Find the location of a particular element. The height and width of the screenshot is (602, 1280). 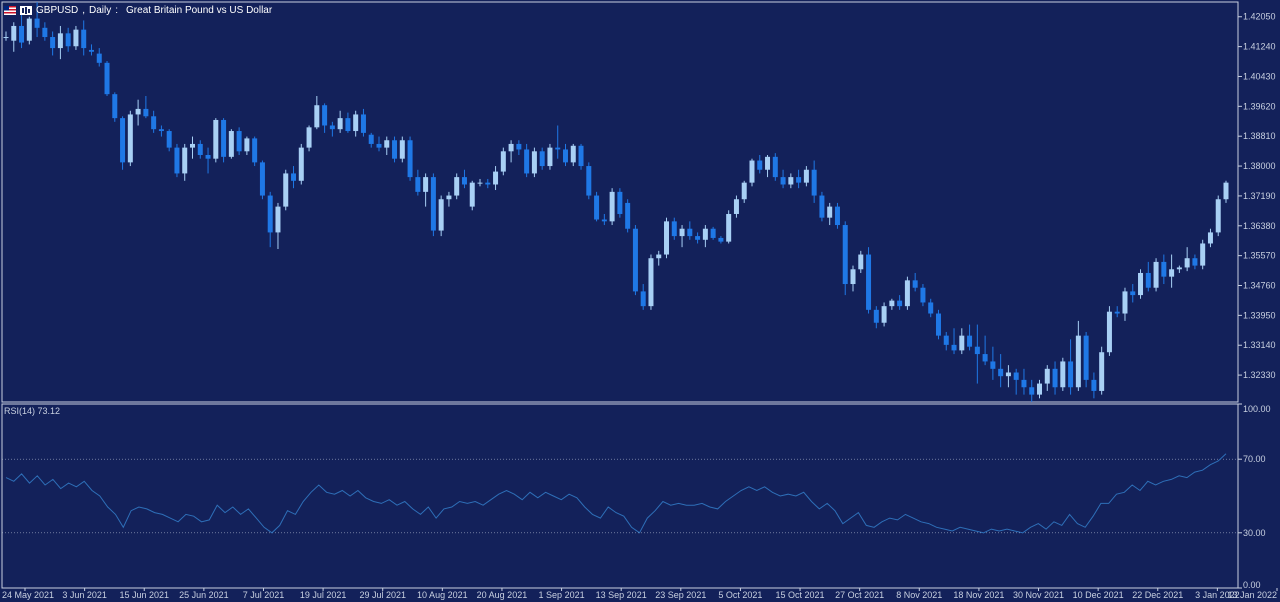

gbp-flag-icon is located at coordinates (10, 10).